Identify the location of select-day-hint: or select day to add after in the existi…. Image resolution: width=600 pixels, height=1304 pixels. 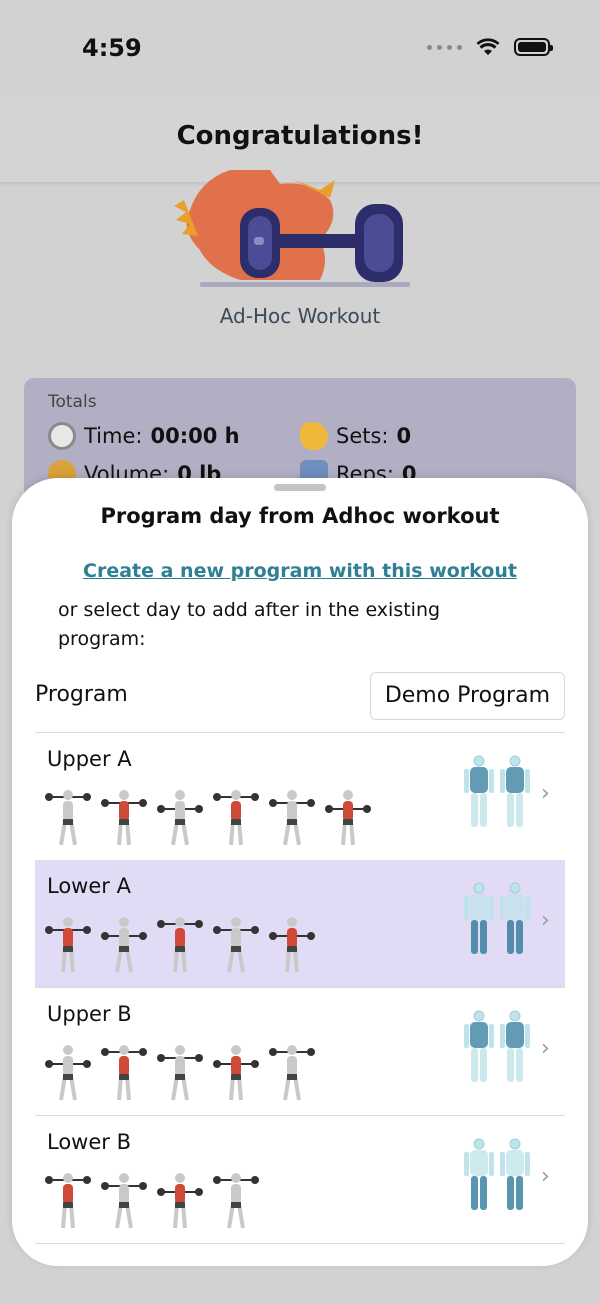
(249, 624).